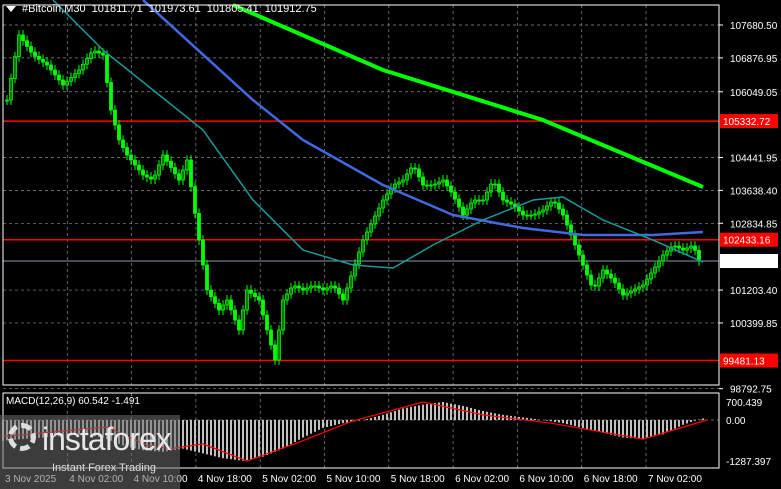 This screenshot has height=489, width=781. I want to click on macd-tick-label: -1287.397, so click(748, 462).